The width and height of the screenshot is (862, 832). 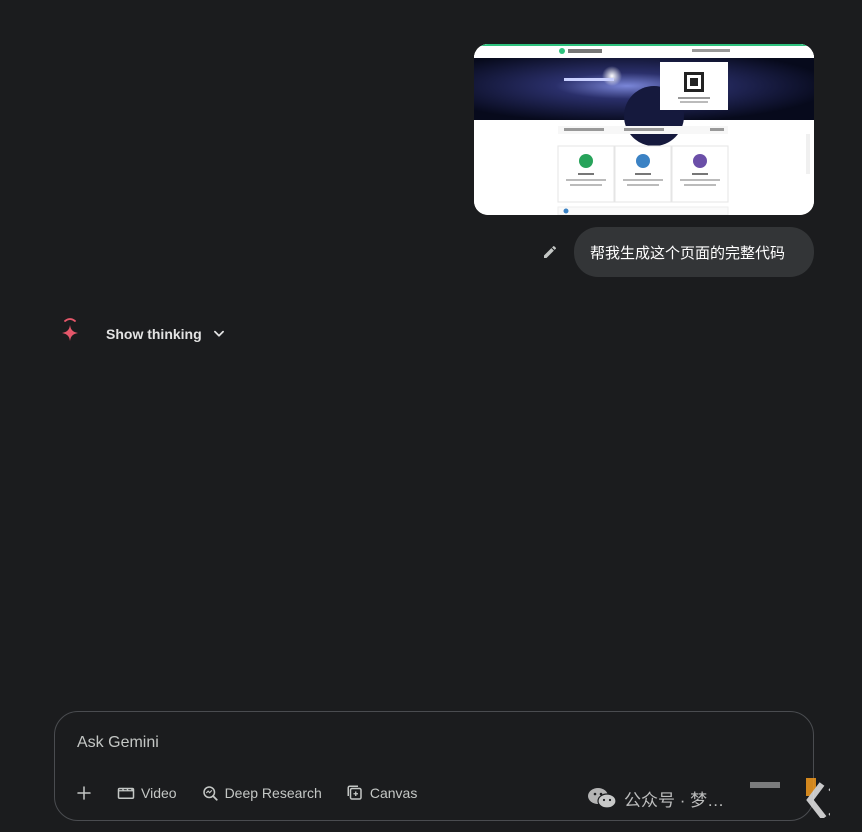 I want to click on user-message-text: 帮我生成这个页面的完整代码, so click(x=688, y=253).